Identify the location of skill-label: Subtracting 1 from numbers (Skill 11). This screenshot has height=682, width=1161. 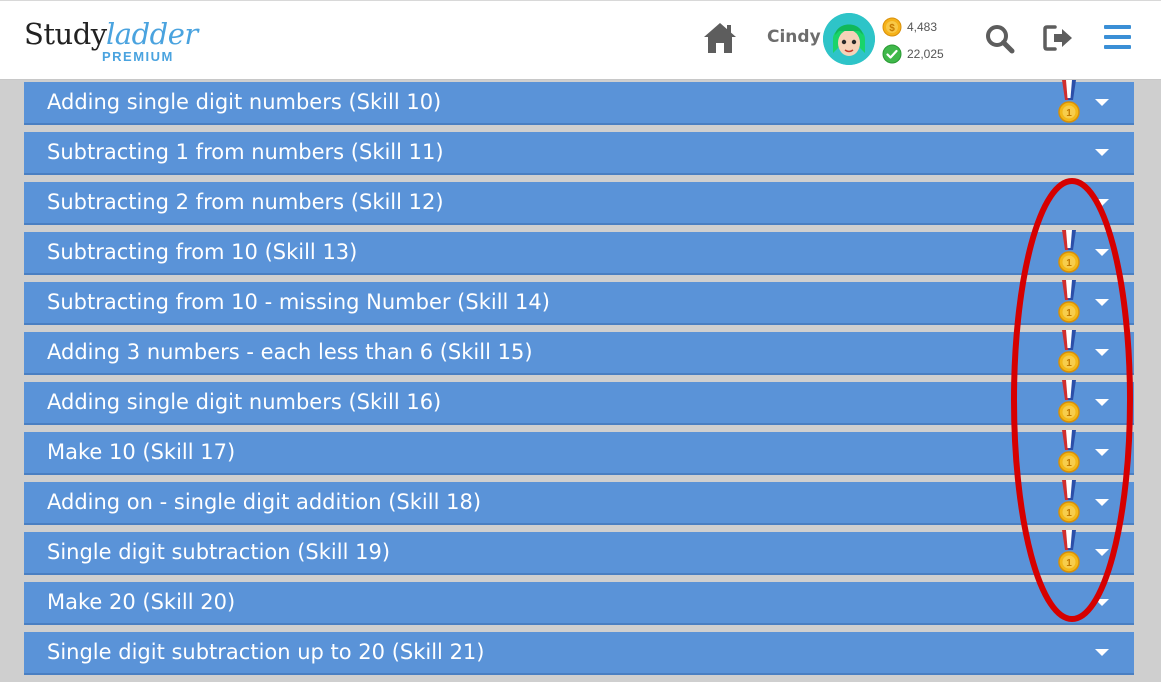
(245, 152).